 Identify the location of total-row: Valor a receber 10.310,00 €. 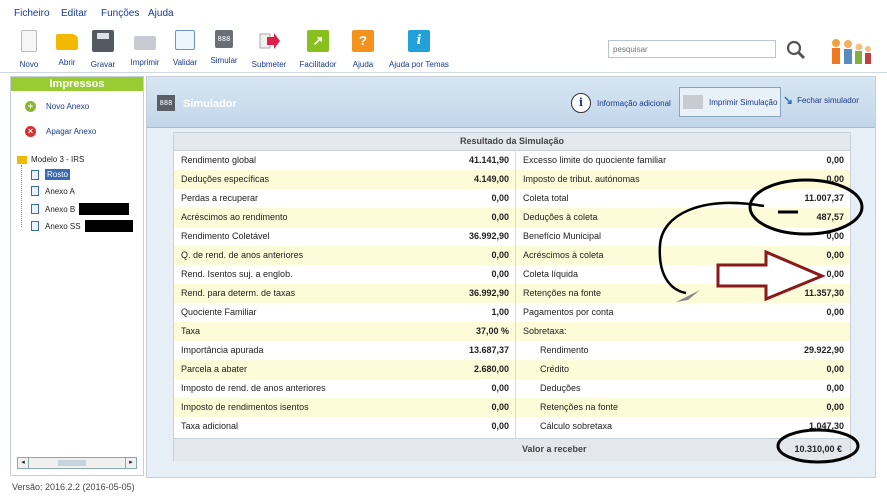
(512, 449).